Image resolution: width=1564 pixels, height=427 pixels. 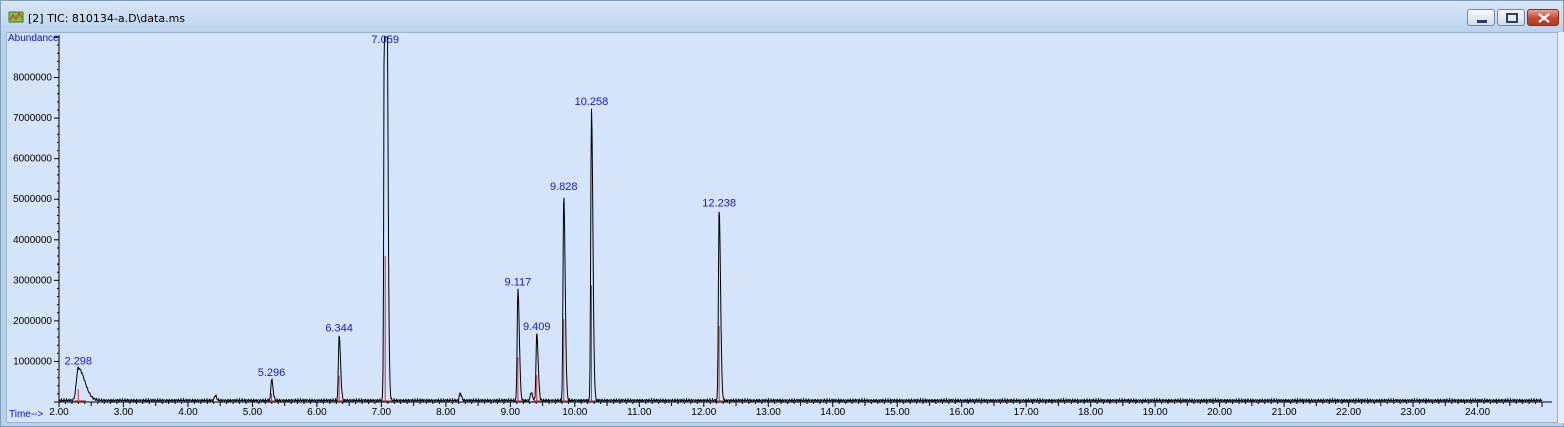 What do you see at coordinates (564, 187) in the screenshot?
I see `peak-label: 9.828` at bounding box center [564, 187].